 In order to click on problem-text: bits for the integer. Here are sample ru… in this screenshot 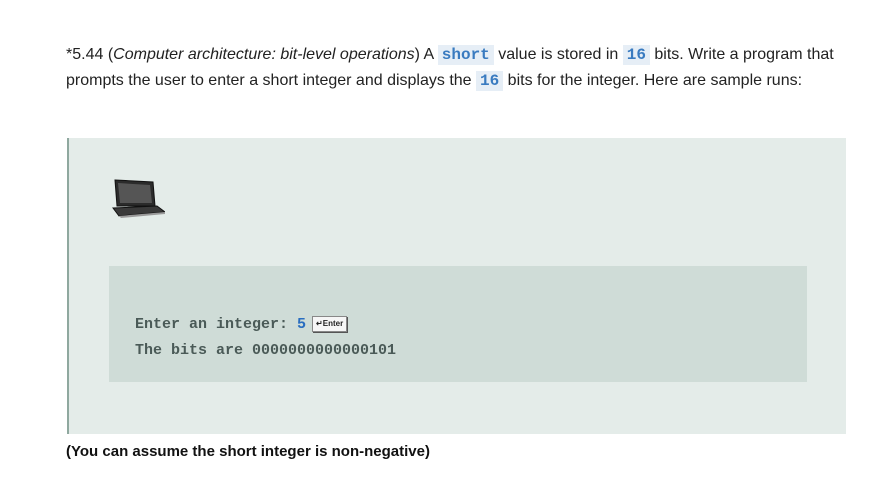, I will do `click(653, 80)`.